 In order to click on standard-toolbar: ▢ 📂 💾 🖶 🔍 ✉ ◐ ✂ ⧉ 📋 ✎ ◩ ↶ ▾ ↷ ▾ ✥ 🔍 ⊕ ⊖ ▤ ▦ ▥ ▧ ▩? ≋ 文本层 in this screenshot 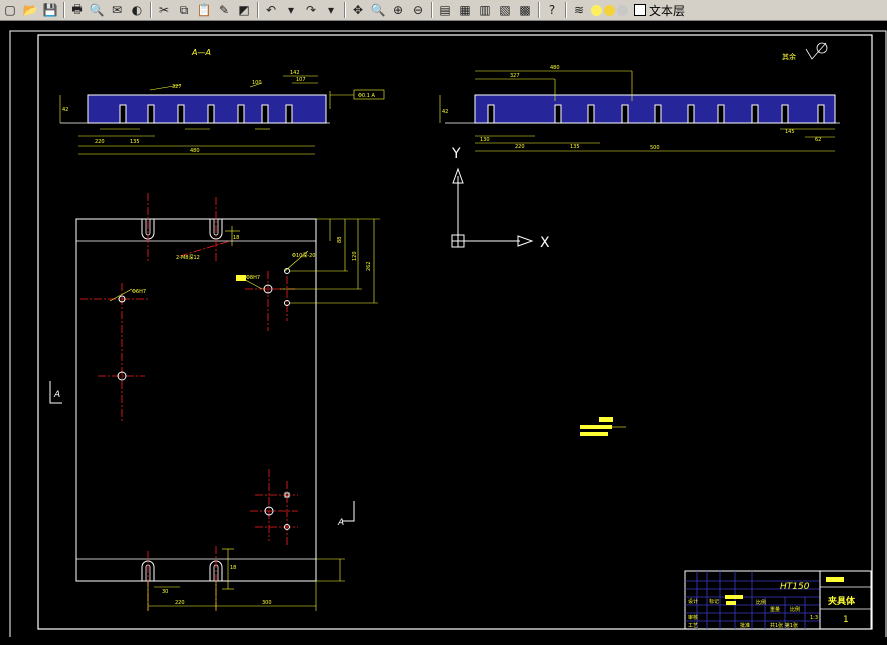, I will do `click(443, 10)`.